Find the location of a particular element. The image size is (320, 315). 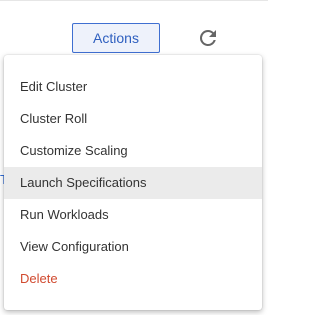

menu-item-view-configuration: View Configuration is located at coordinates (133, 247).